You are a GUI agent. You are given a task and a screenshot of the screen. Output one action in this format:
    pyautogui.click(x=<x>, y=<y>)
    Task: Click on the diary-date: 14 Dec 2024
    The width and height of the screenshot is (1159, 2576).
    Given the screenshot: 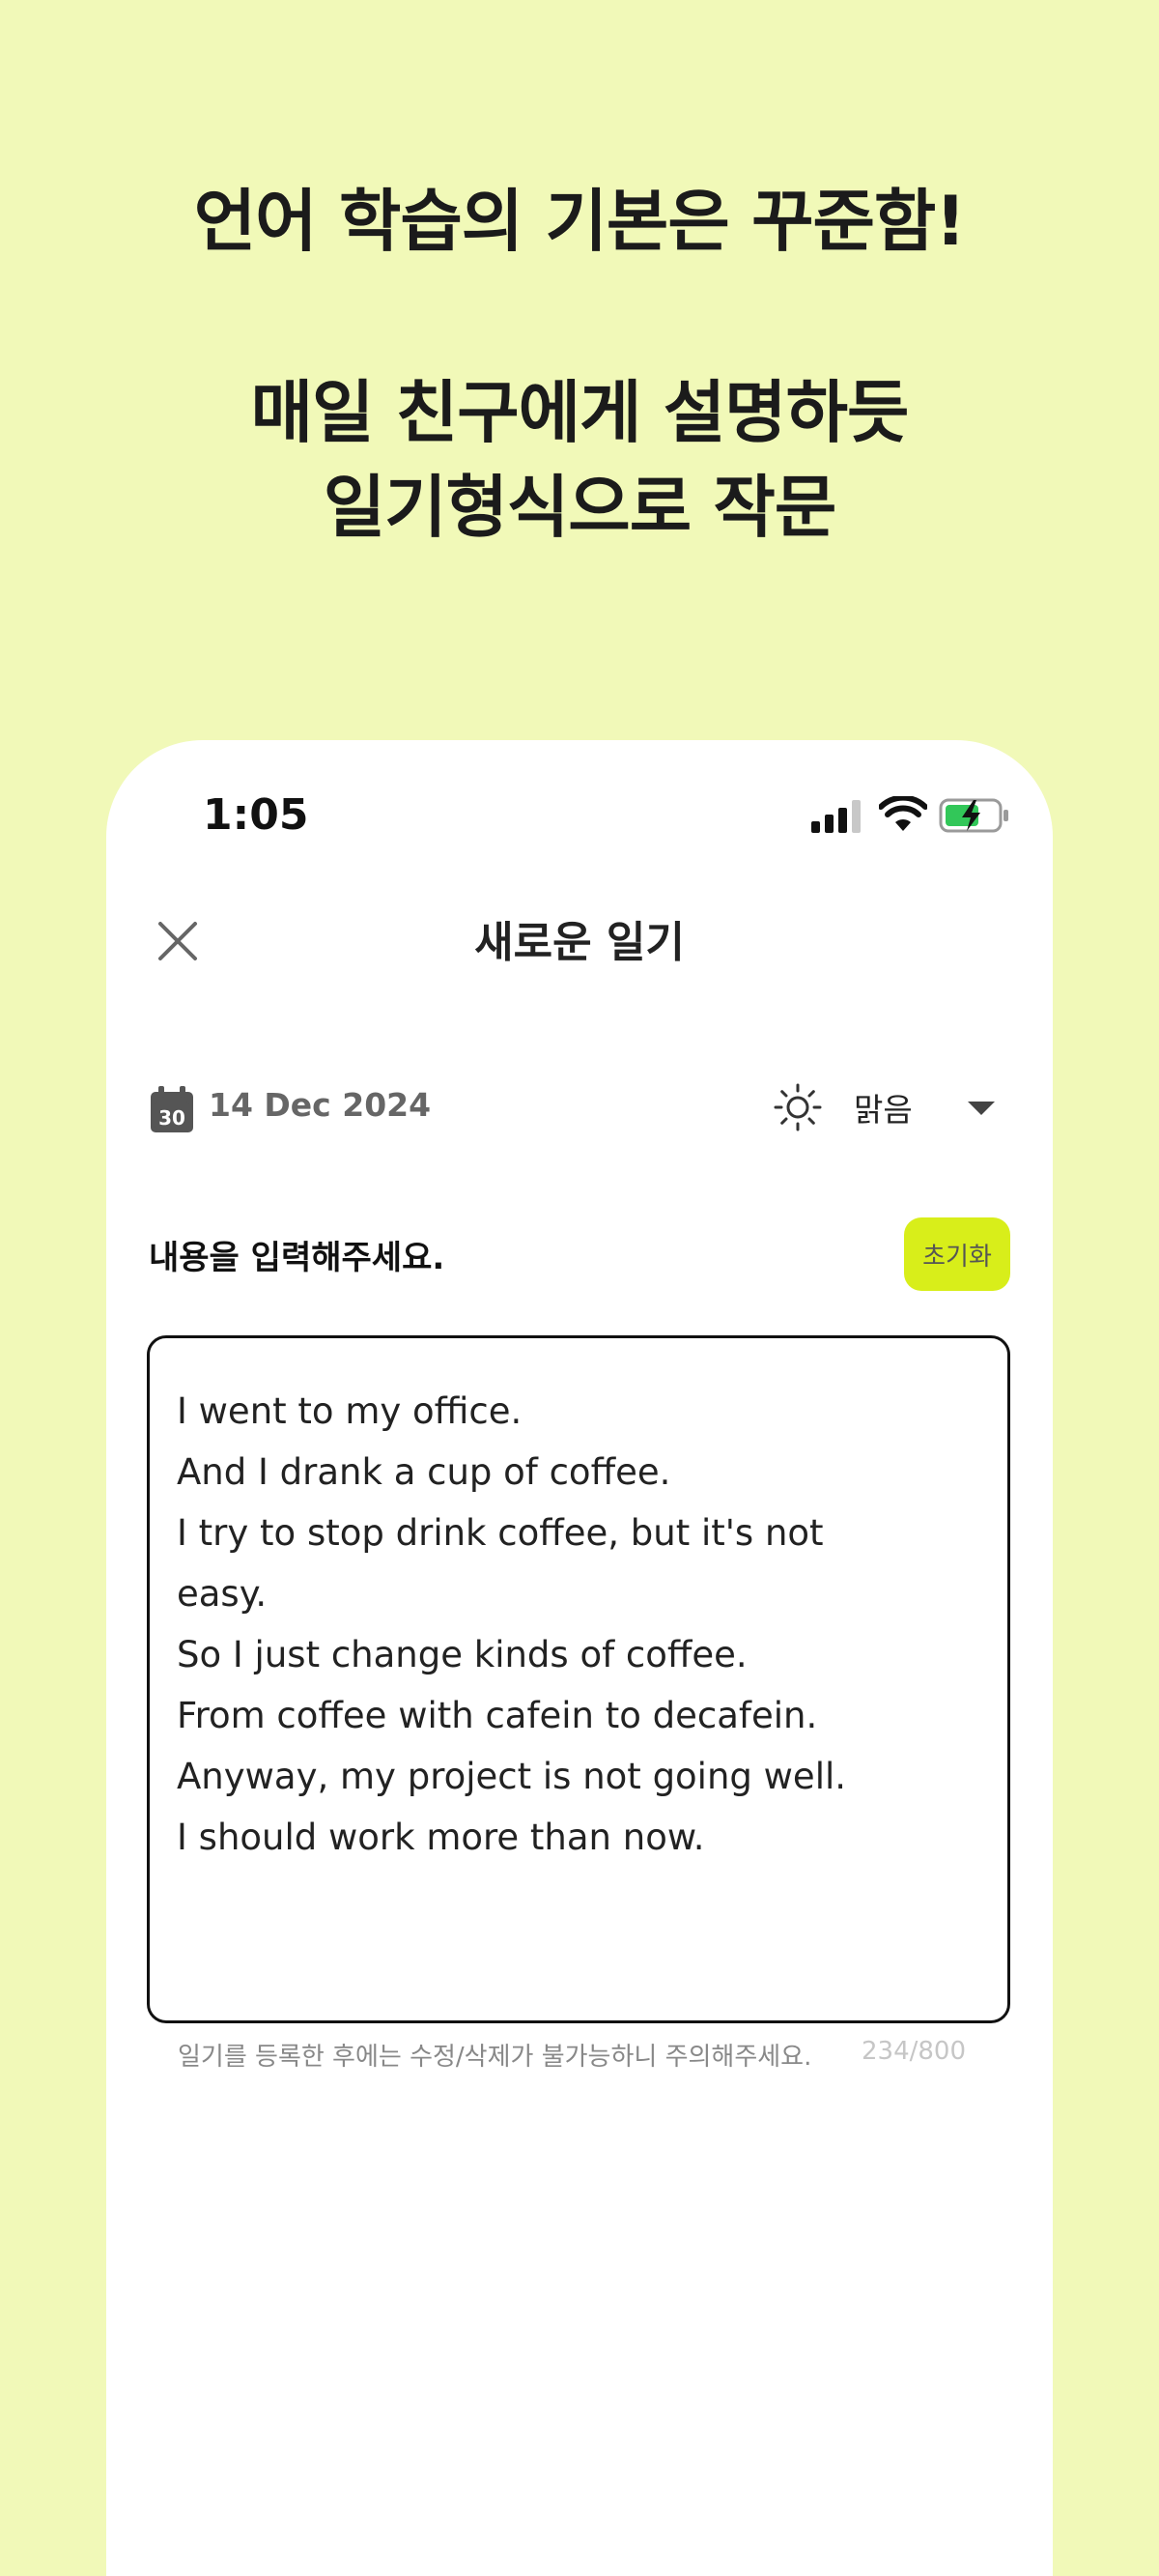 What is the action you would take?
    pyautogui.click(x=320, y=1105)
    